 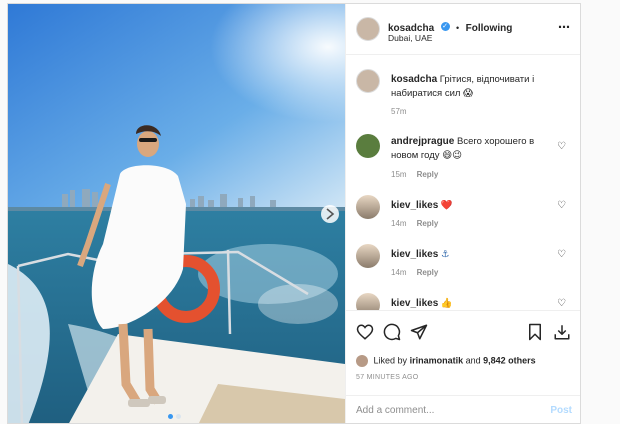 I want to click on post-header: kosadcha ✓ • Following Dubai, UAE ⋯, so click(x=463, y=29).